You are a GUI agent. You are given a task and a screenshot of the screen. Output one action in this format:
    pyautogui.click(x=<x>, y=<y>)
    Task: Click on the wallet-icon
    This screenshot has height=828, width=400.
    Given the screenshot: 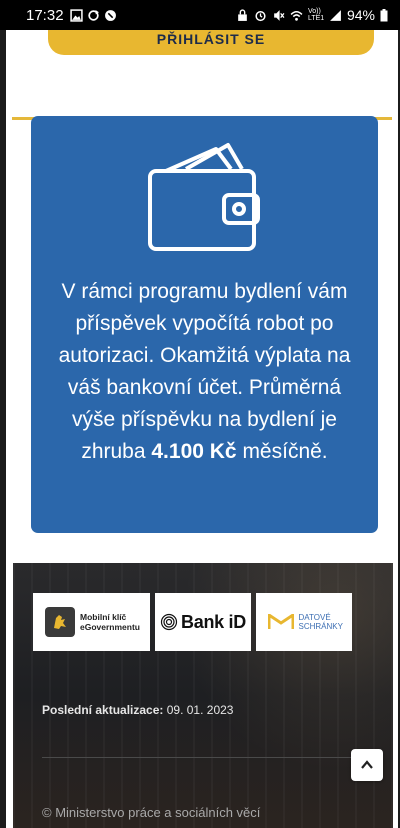 What is the action you would take?
    pyautogui.click(x=204, y=197)
    